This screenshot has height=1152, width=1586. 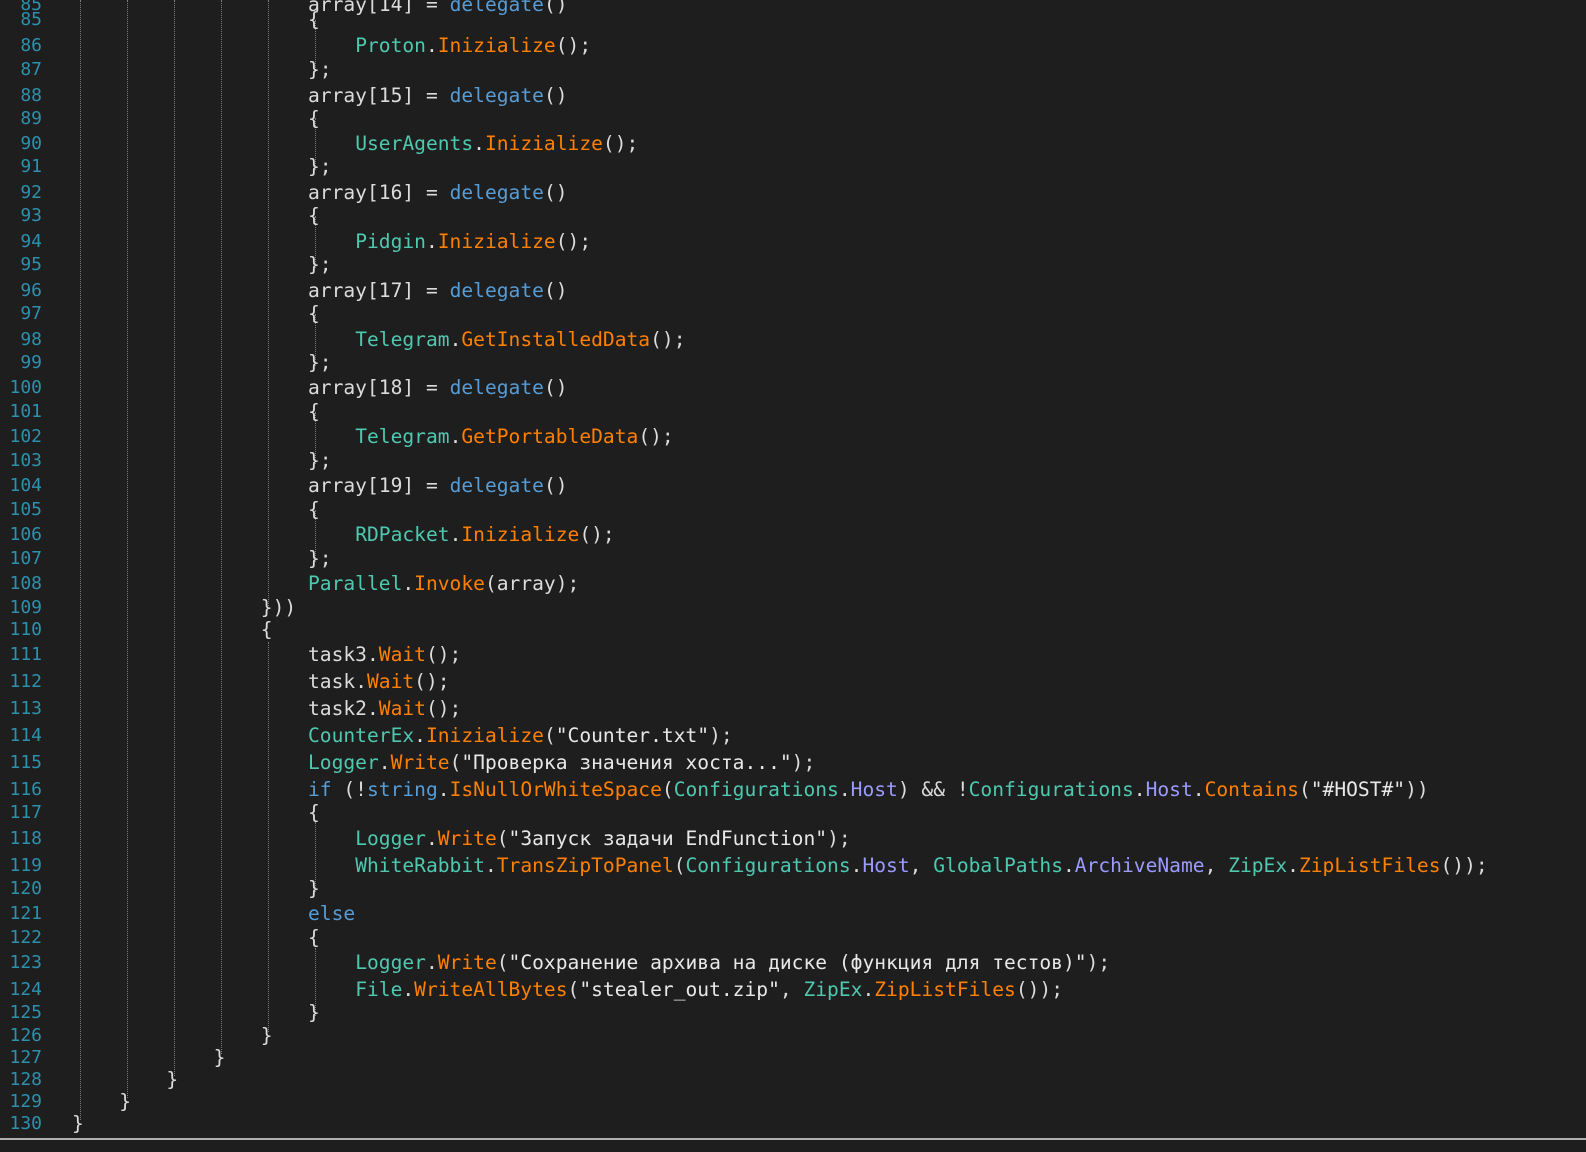 I want to click on code-line: 101 {, so click(x=793, y=412).